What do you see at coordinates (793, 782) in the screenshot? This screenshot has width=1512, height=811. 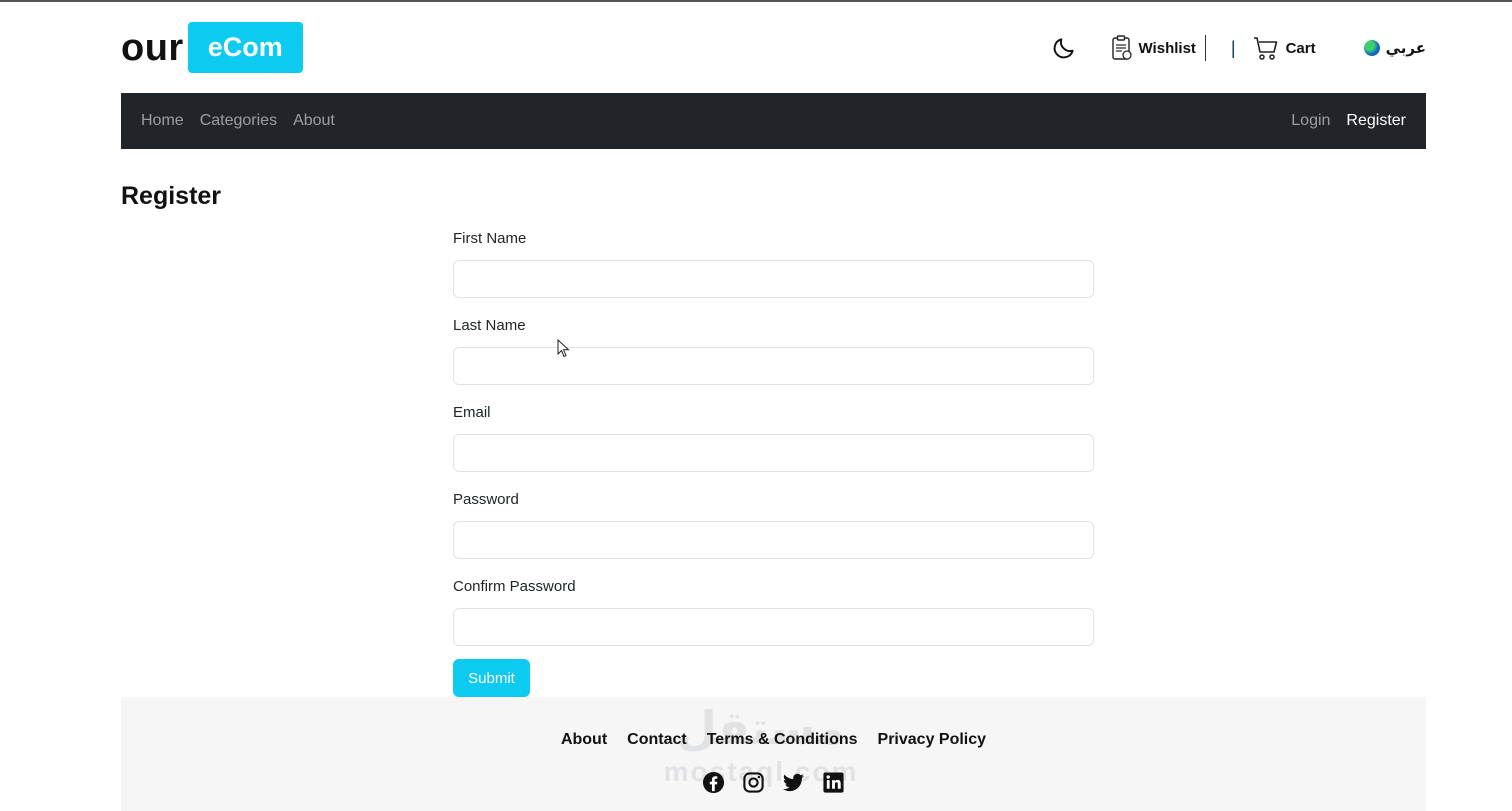 I see `twitter-icon` at bounding box center [793, 782].